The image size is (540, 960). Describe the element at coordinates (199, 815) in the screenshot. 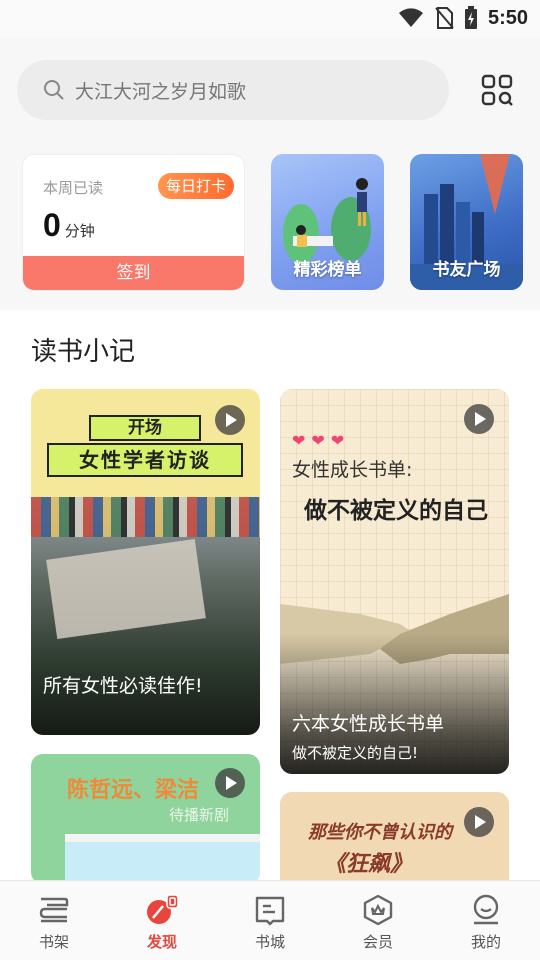

I see `card-subheading: 待播新剧` at that location.